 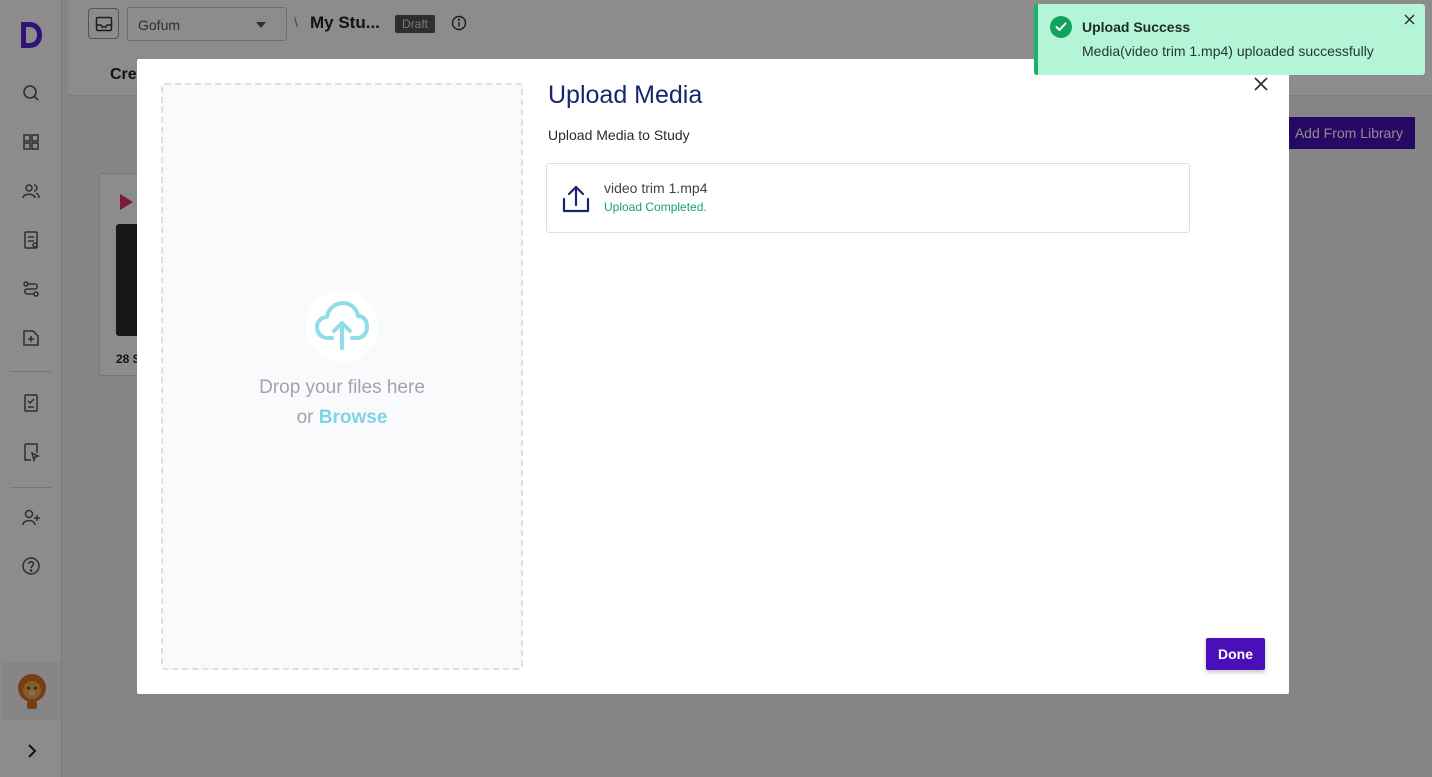 I want to click on cloud-upload-icon, so click(x=342, y=326).